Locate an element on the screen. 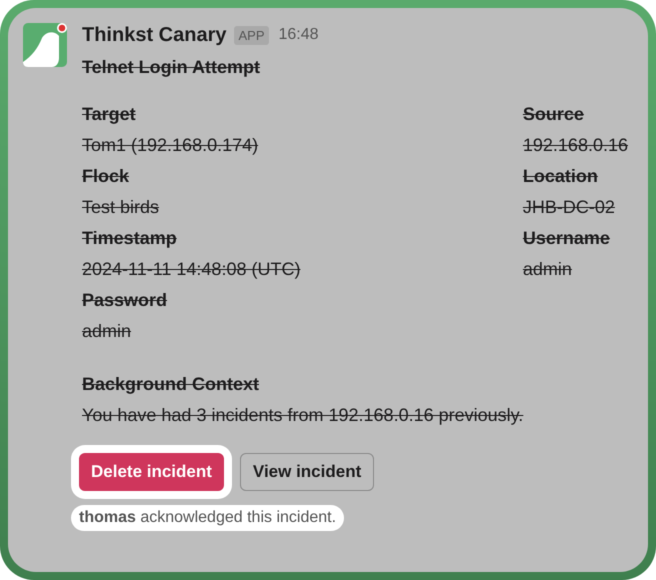  timestamp: 16:48 is located at coordinates (298, 35).